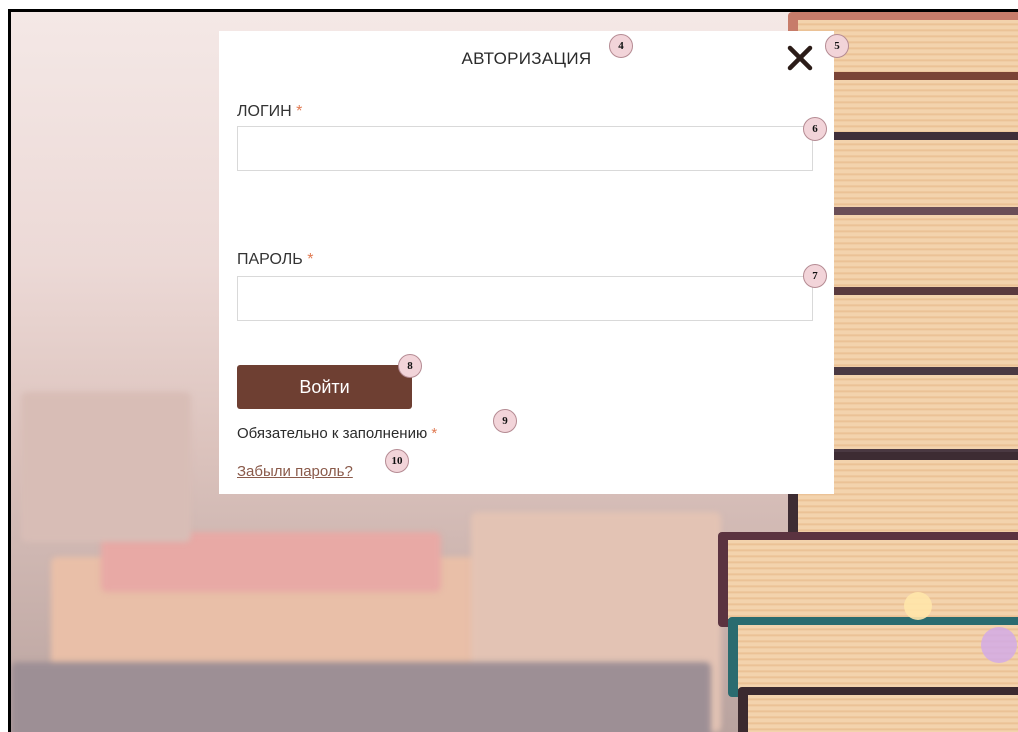  What do you see at coordinates (324, 387) in the screenshot?
I see `login-button: Войти` at bounding box center [324, 387].